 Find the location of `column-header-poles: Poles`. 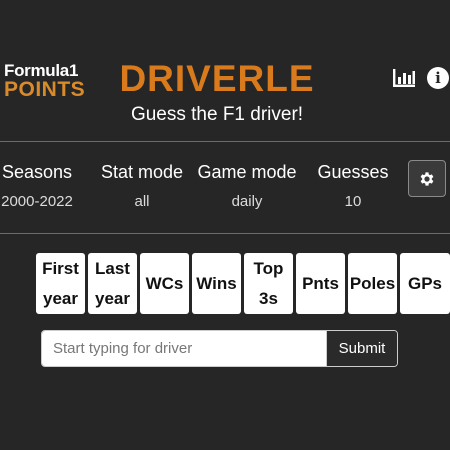

column-header-poles: Poles is located at coordinates (372, 283).